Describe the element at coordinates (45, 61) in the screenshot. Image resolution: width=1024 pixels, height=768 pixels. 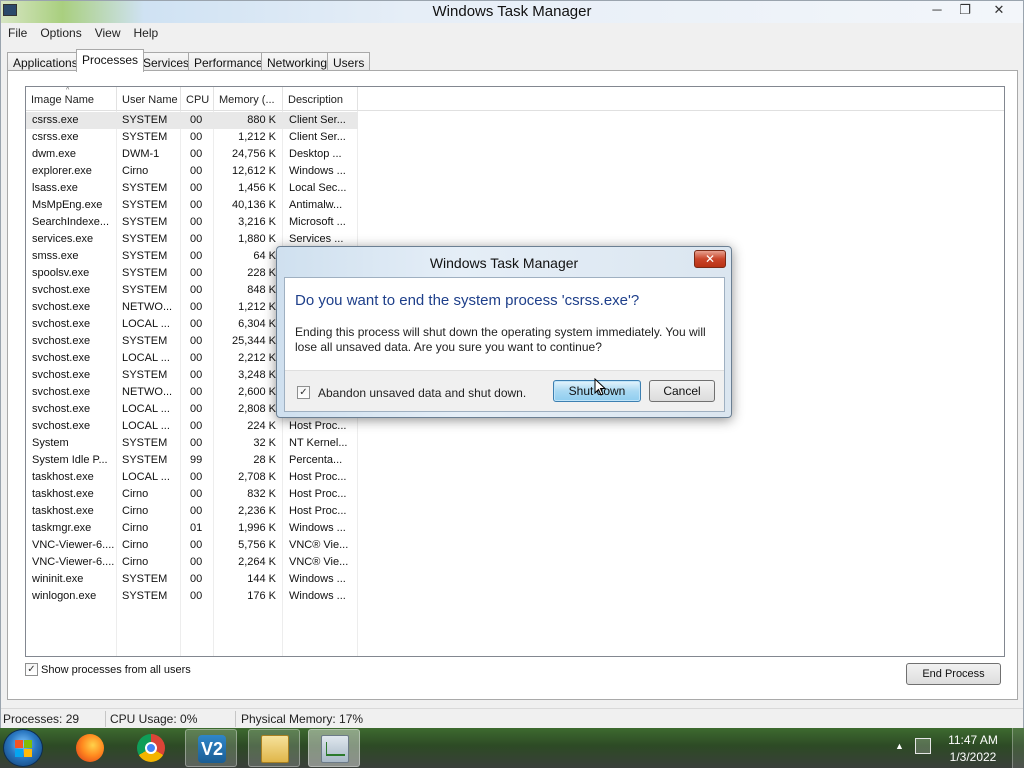
I see `tab-applications: Applications` at that location.